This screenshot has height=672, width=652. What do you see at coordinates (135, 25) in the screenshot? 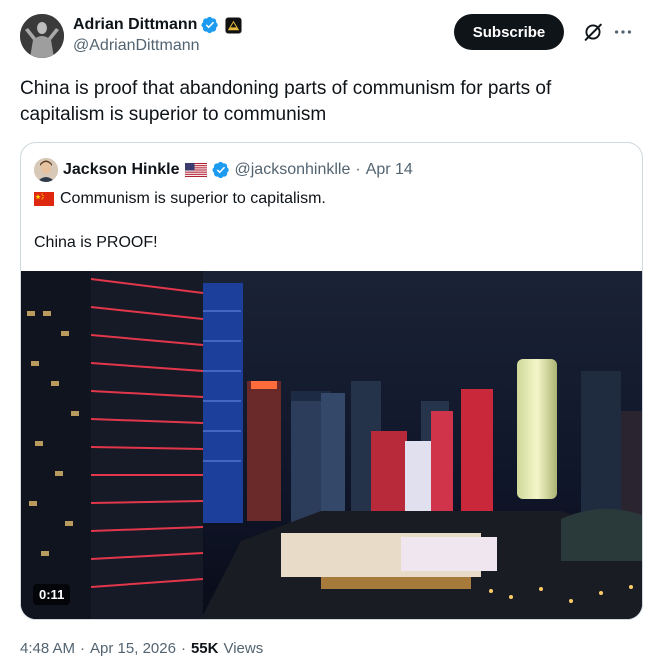
I see `author-display-name: Adrian Dittmann` at bounding box center [135, 25].